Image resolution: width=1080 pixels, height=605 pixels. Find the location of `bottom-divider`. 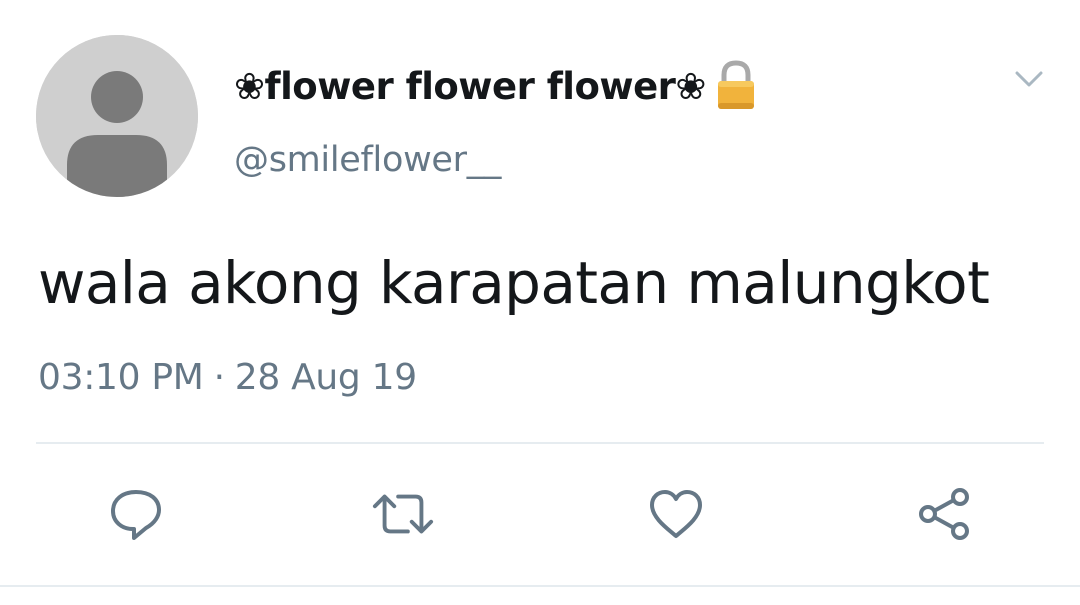

bottom-divider is located at coordinates (540, 586).